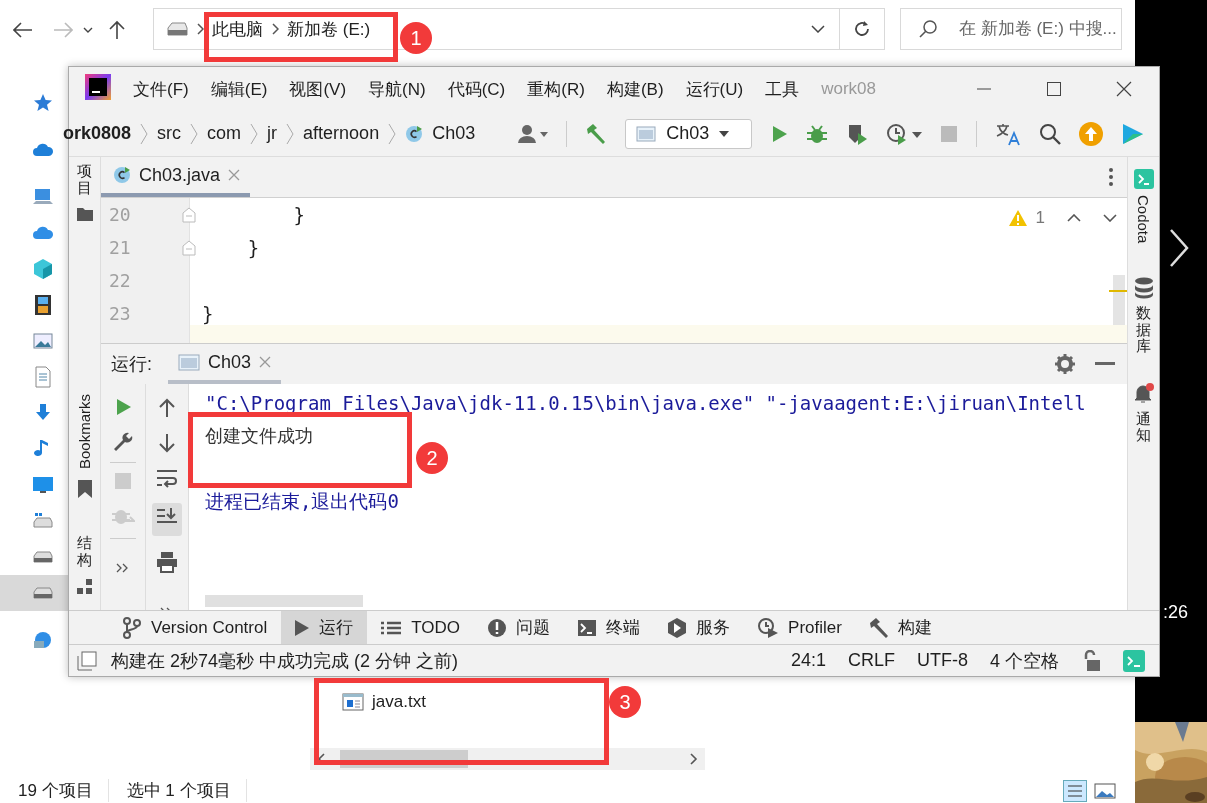 Image resolution: width=1207 pixels, height=803 pixels. I want to click on warning-count: 1, so click(1040, 218).